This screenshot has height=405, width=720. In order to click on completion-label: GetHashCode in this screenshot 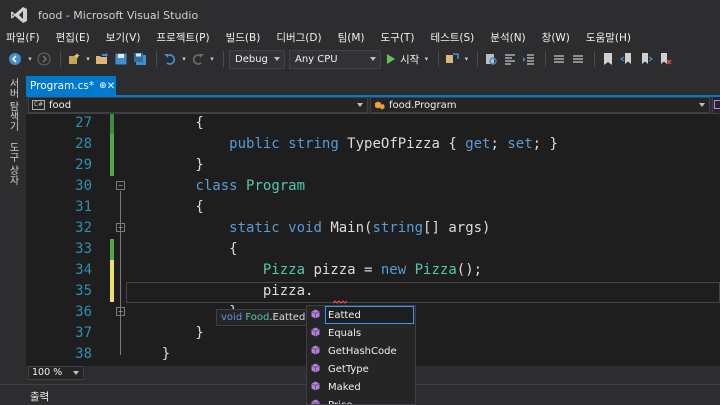, I will do `click(362, 351)`.